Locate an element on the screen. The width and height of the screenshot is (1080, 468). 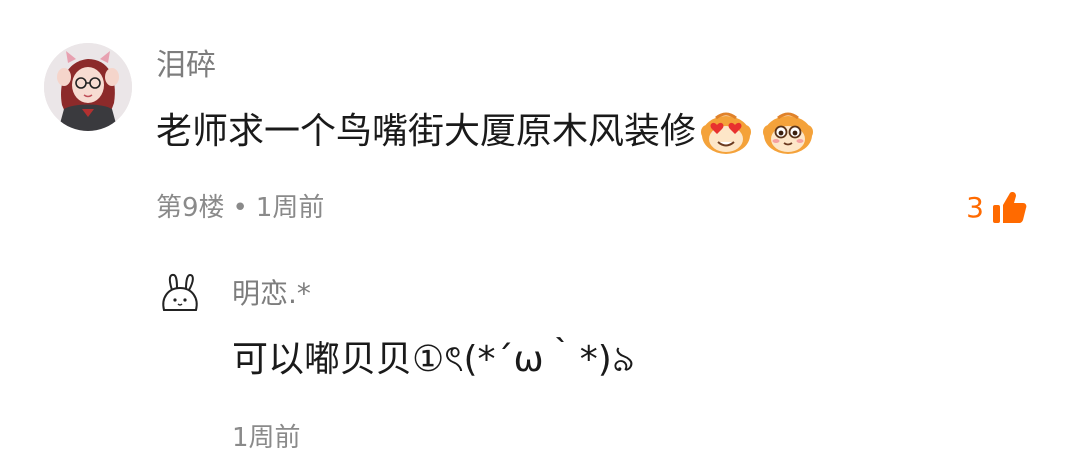
comment-meta: 第9楼 • 1周前 is located at coordinates (240, 208).